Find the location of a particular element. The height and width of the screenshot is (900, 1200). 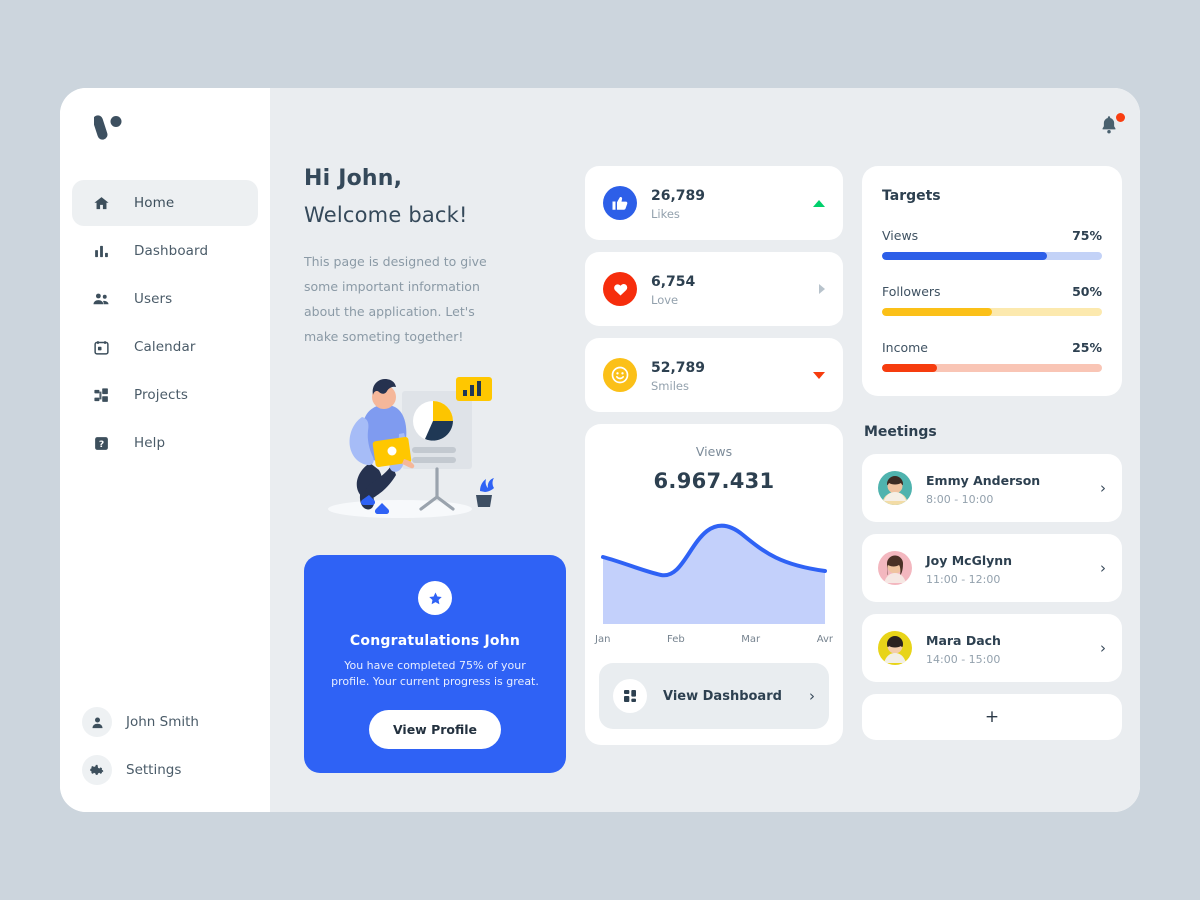

sidebar-item-projects: Projects is located at coordinates (165, 395).